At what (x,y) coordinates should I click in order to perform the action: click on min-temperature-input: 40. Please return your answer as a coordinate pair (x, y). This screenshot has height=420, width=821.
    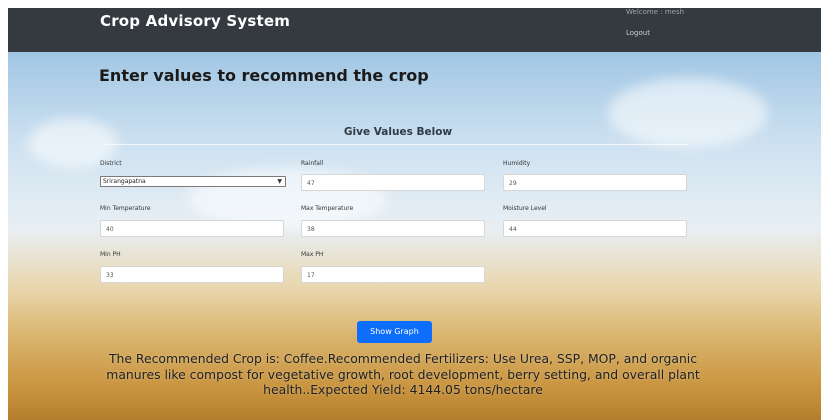
    Looking at the image, I should click on (192, 228).